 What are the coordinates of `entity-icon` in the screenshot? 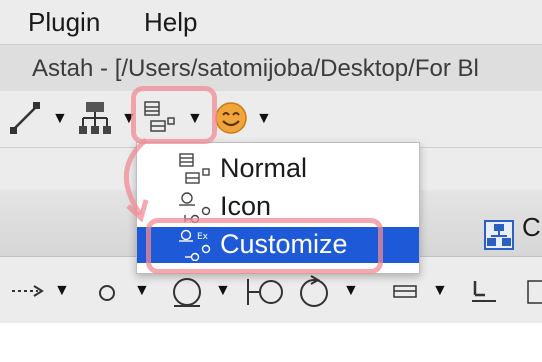 It's located at (187, 294).